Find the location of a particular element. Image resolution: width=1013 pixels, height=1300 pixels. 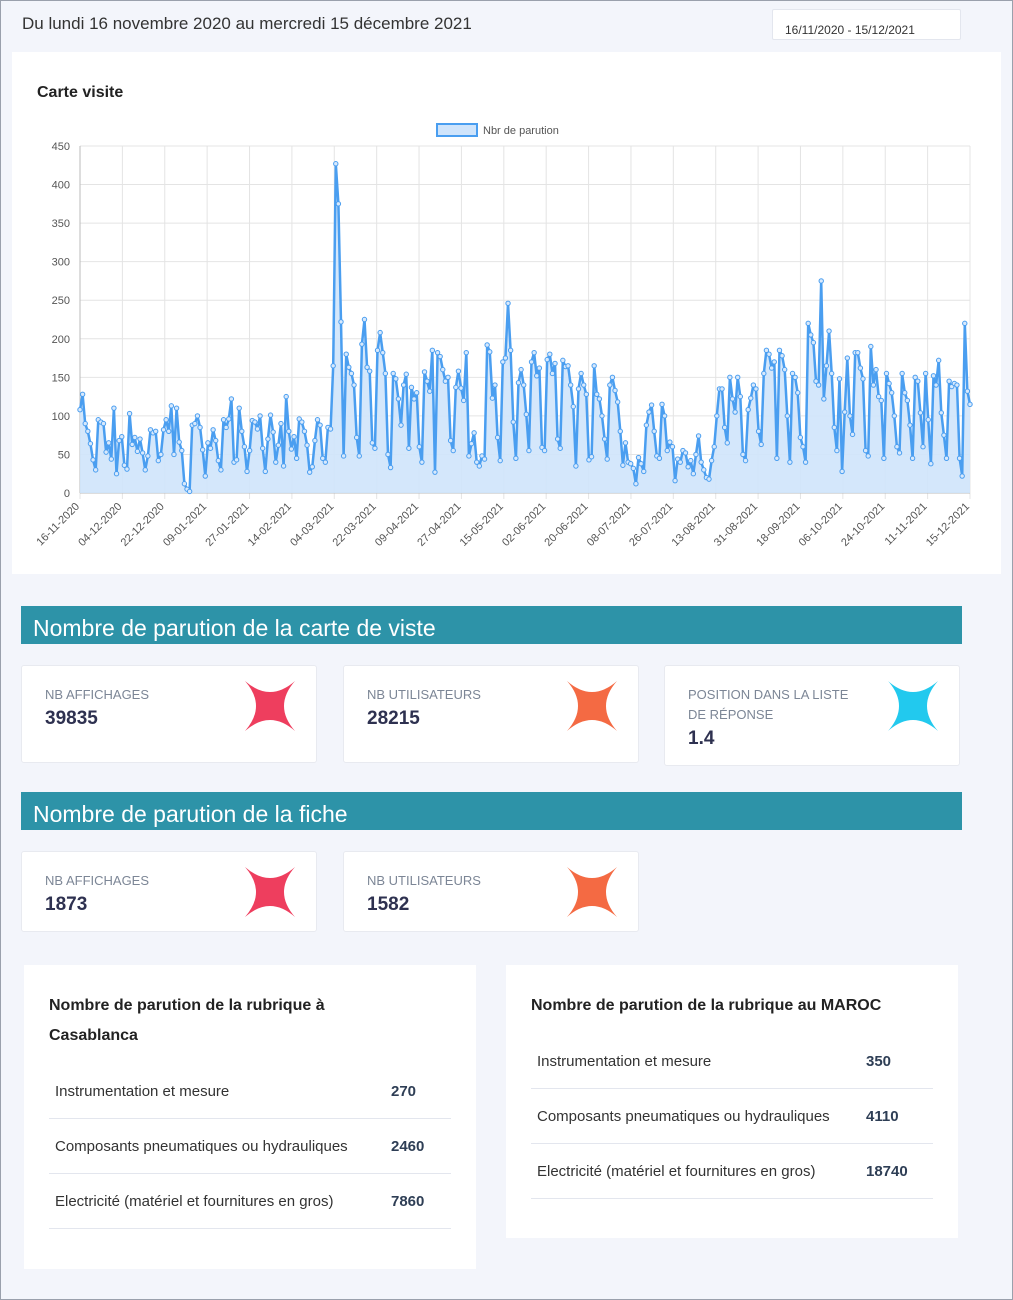

date-range-picker: 16/11/2020 - 15/12/2021 is located at coordinates (866, 24).